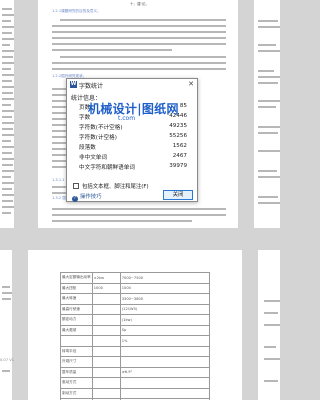  Describe the element at coordinates (179, 156) in the screenshot. I see `stat-value: 2467` at that location.